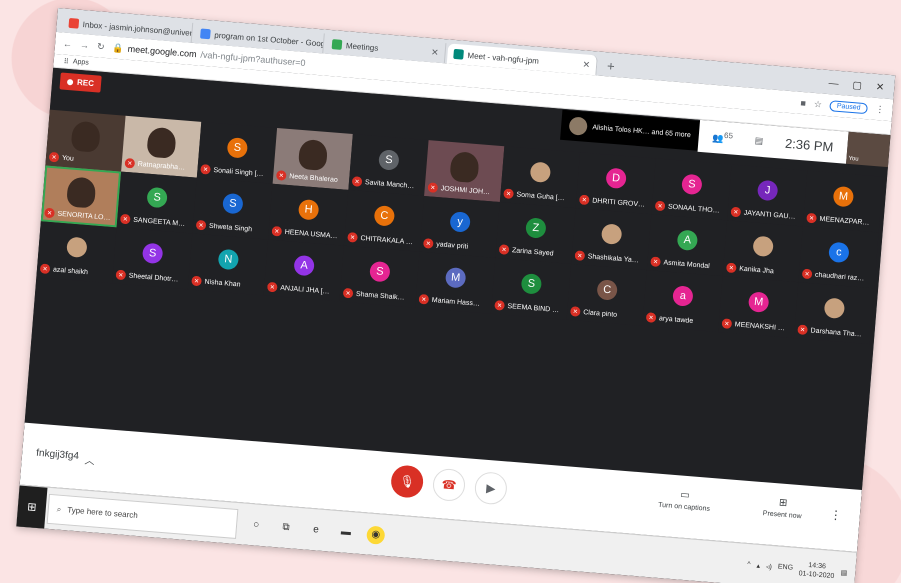  Describe the element at coordinates (32, 507) in the screenshot. I see `windows-start-icon: ⊞` at that location.